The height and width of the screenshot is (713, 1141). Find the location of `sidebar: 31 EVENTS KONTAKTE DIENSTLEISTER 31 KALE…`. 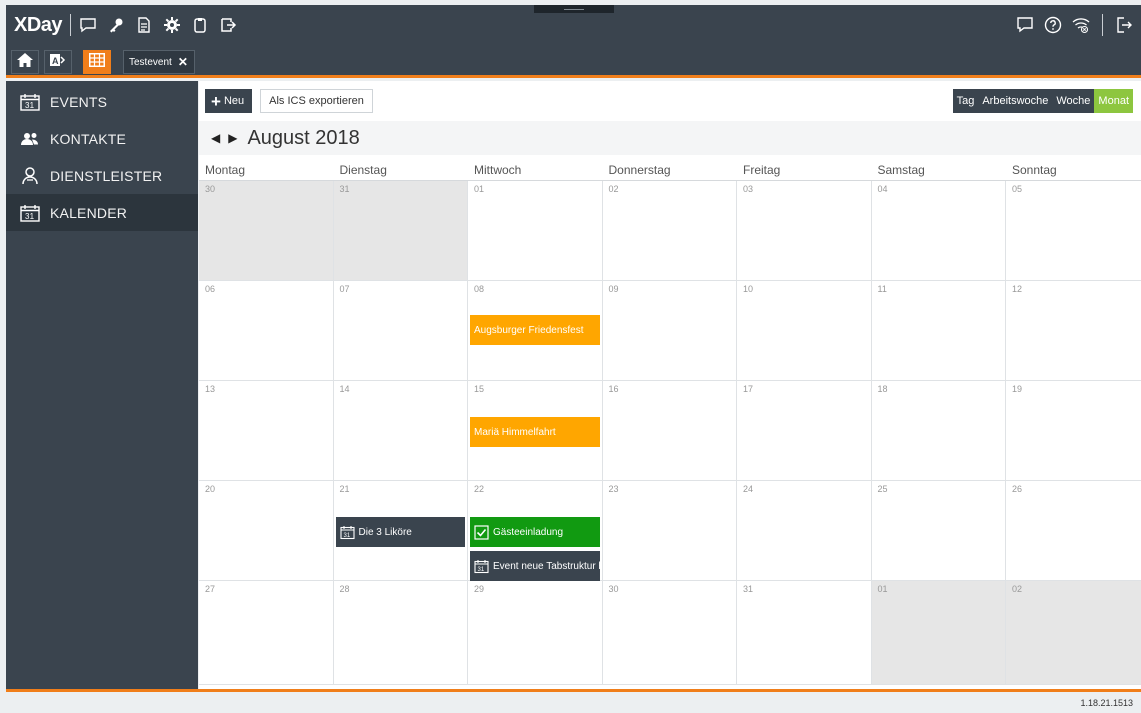

sidebar: 31 EVENTS KONTAKTE DIENSTLEISTER 31 KALE… is located at coordinates (102, 385).